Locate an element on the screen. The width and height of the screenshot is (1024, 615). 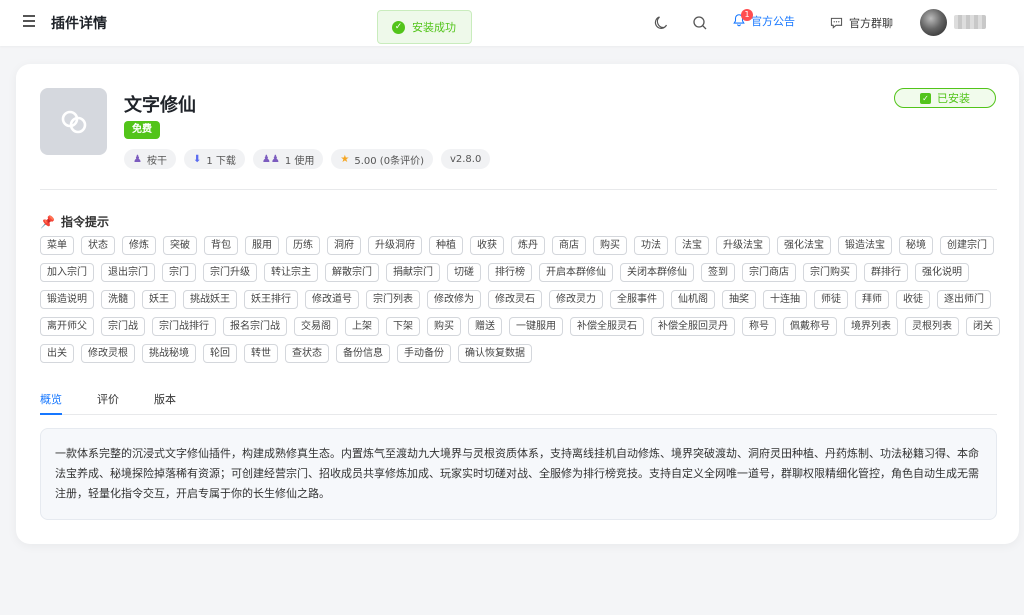
command-tag: 商店 is located at coordinates (569, 245).